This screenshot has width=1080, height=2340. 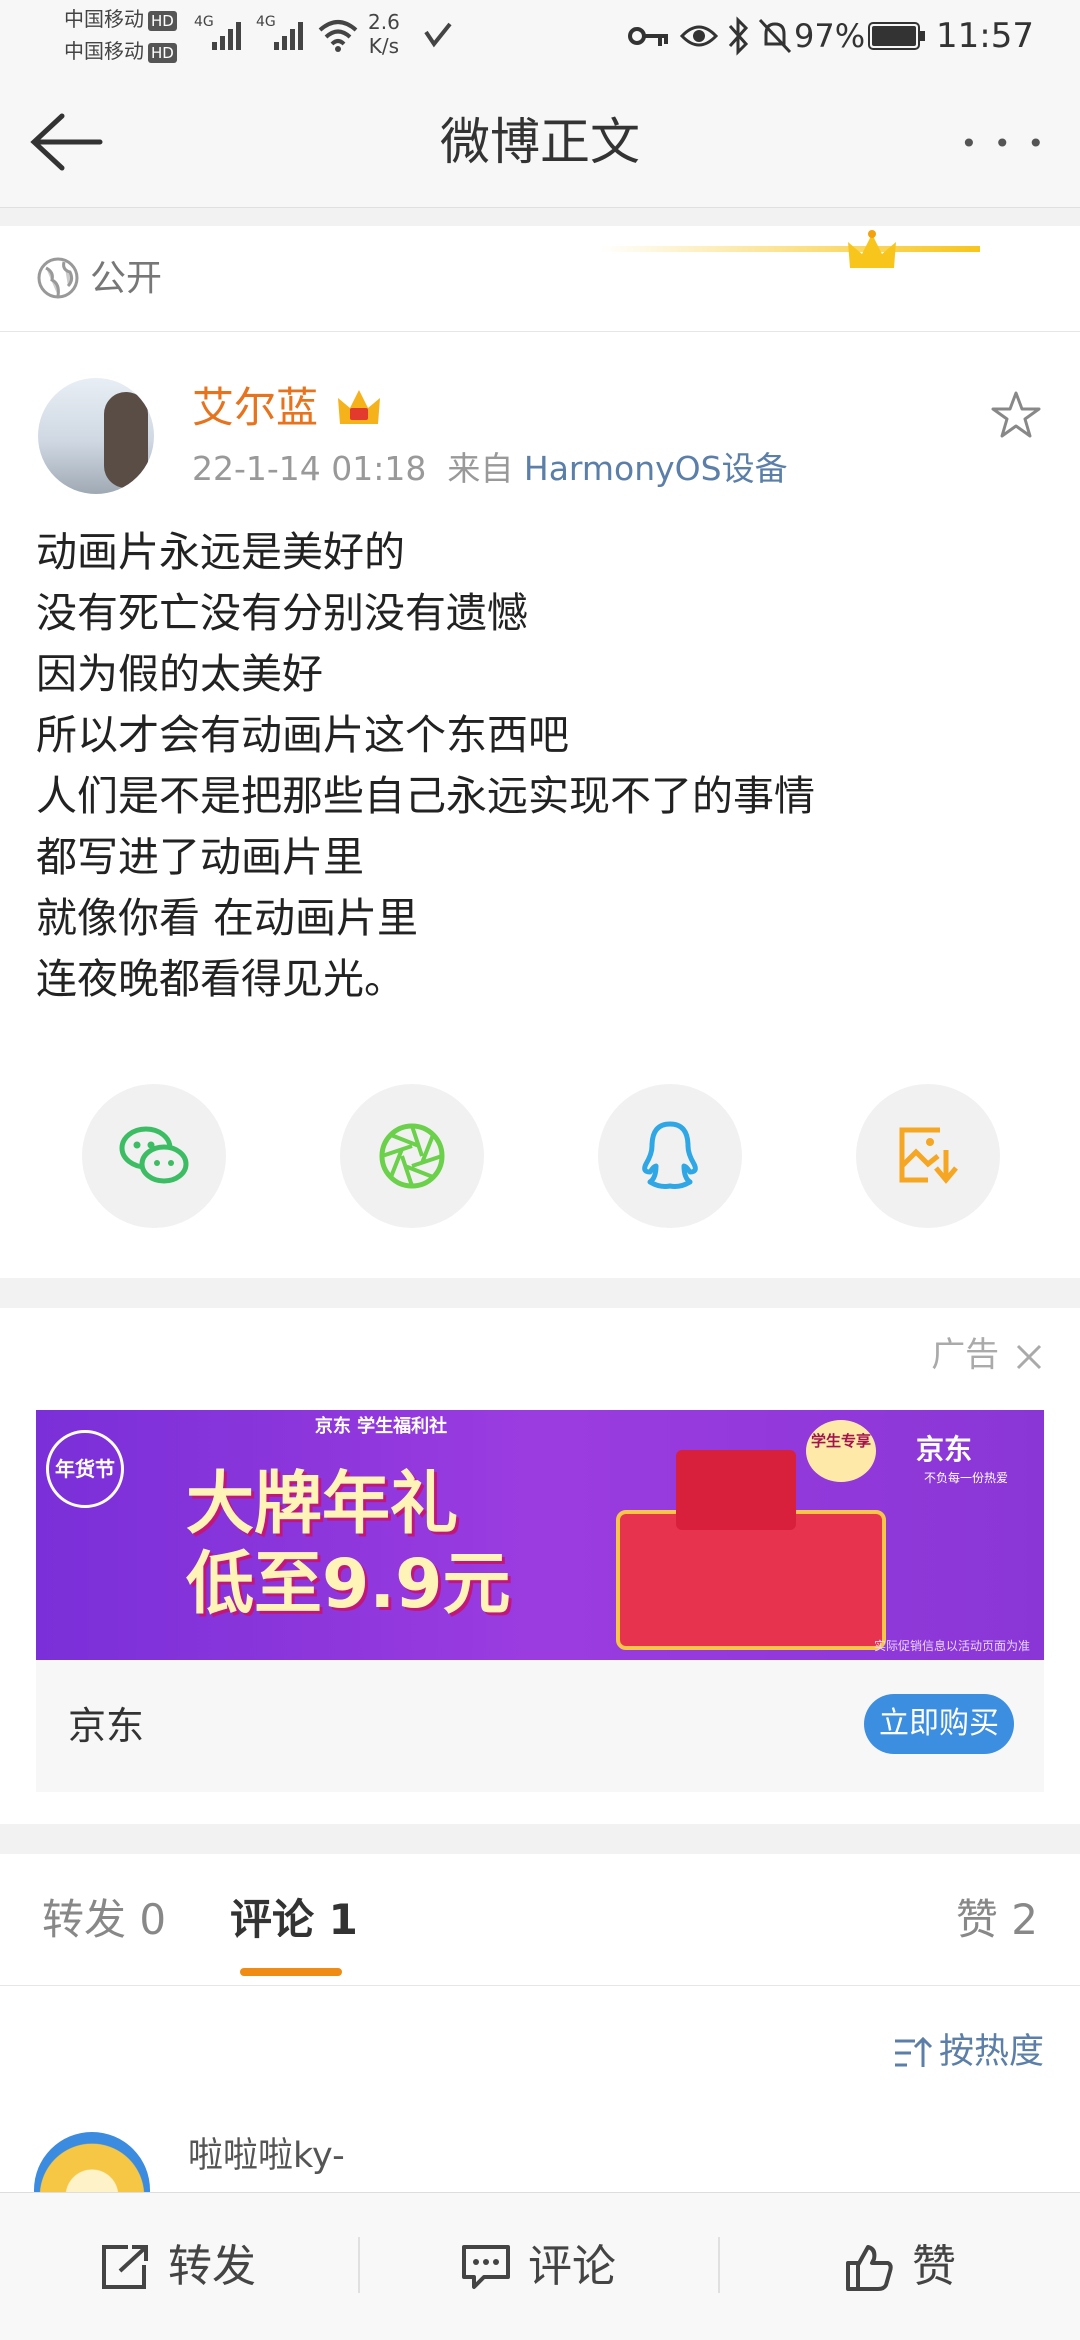 I want to click on share-qq-button, so click(x=670, y=1156).